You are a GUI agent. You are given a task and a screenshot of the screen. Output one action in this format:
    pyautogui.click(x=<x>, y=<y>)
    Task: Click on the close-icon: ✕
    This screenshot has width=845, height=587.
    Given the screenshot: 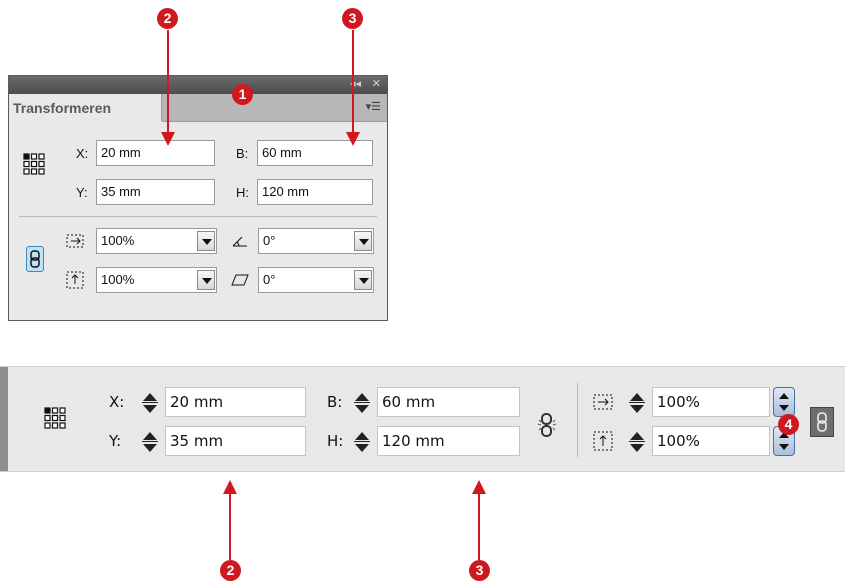 What is the action you would take?
    pyautogui.click(x=376, y=83)
    